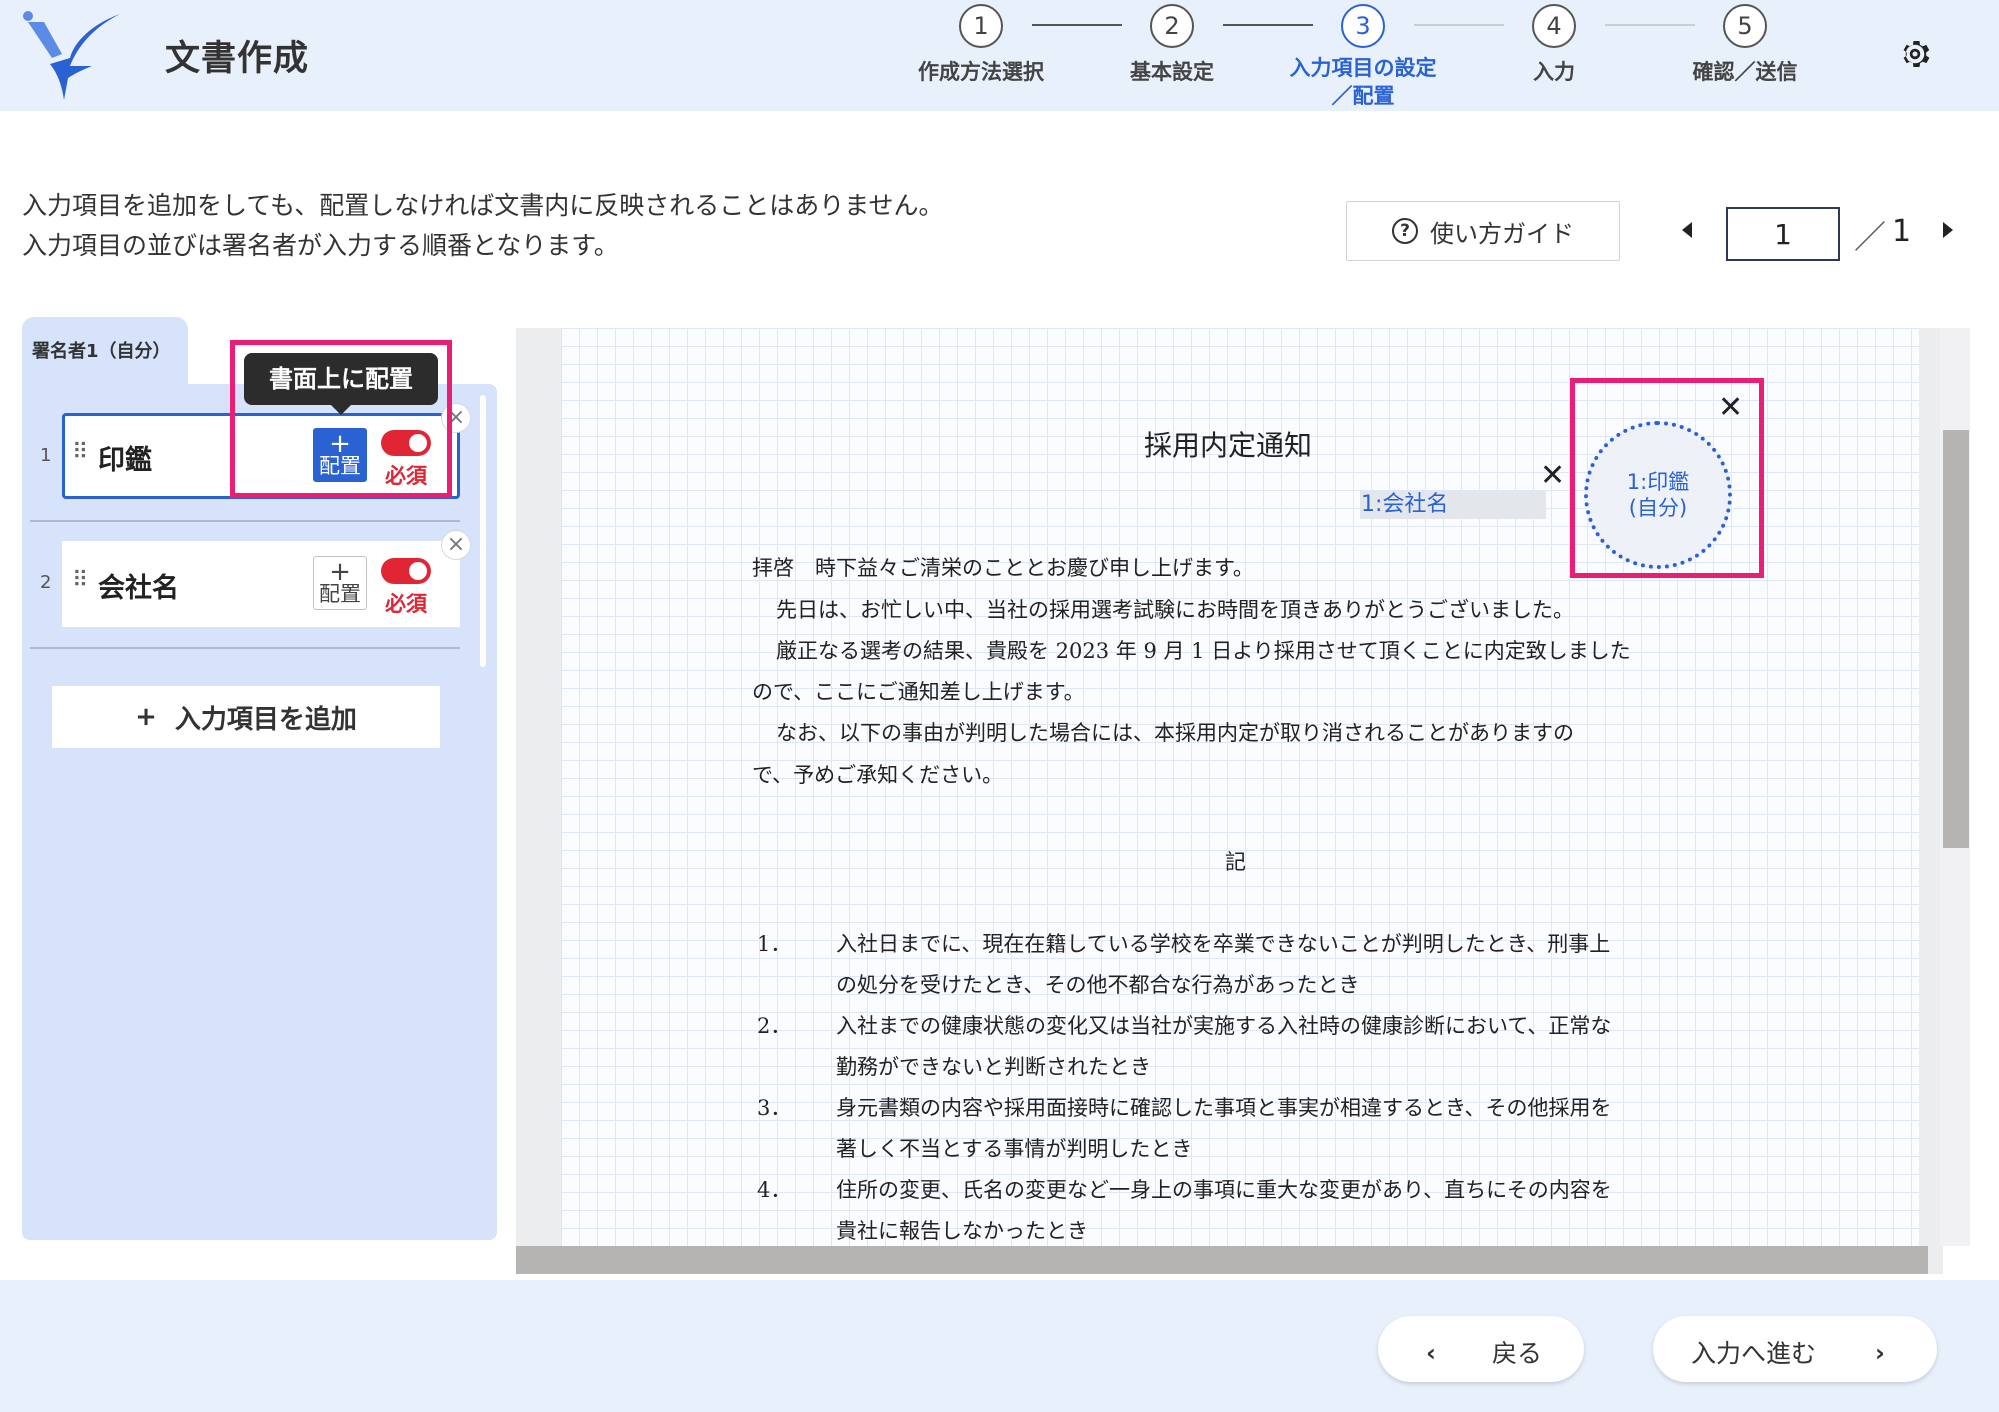  I want to click on step-label: 作成方法選択, so click(981, 72).